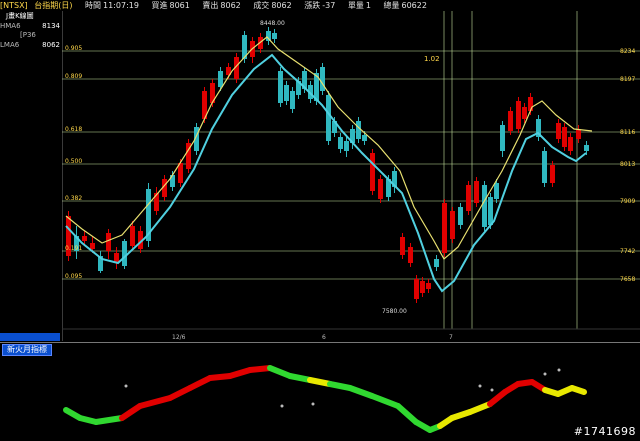 This screenshot has height=441, width=640. What do you see at coordinates (159, 5) in the screenshot?
I see `buy-label: 買進` at bounding box center [159, 5].